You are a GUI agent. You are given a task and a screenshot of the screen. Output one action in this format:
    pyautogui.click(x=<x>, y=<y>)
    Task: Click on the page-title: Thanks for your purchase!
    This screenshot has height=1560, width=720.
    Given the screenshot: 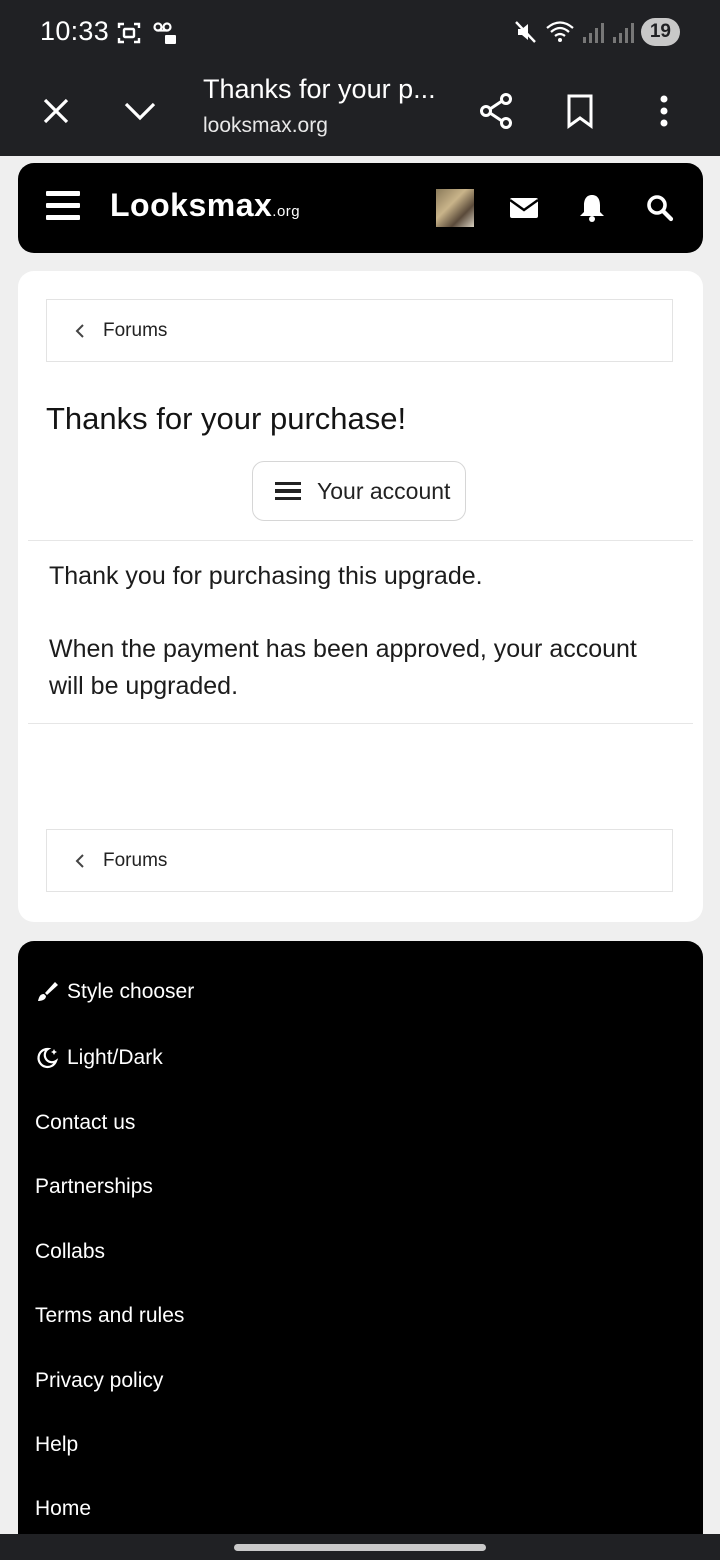 What is the action you would take?
    pyautogui.click(x=226, y=418)
    